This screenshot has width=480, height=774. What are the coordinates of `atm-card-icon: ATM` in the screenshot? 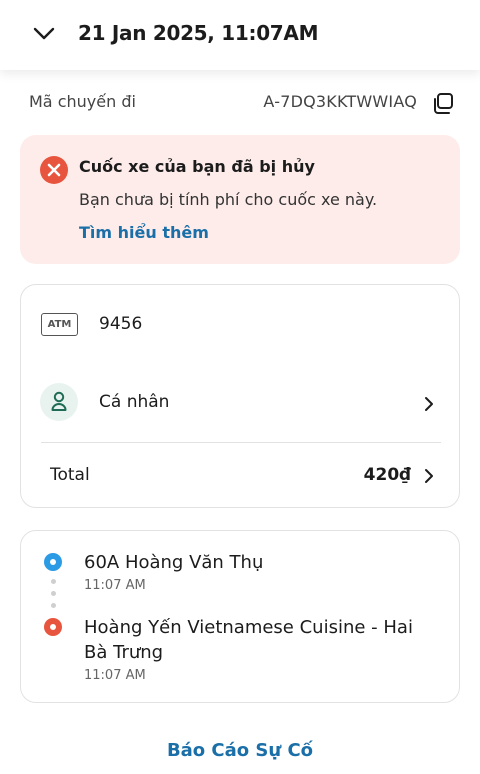 It's located at (59, 324).